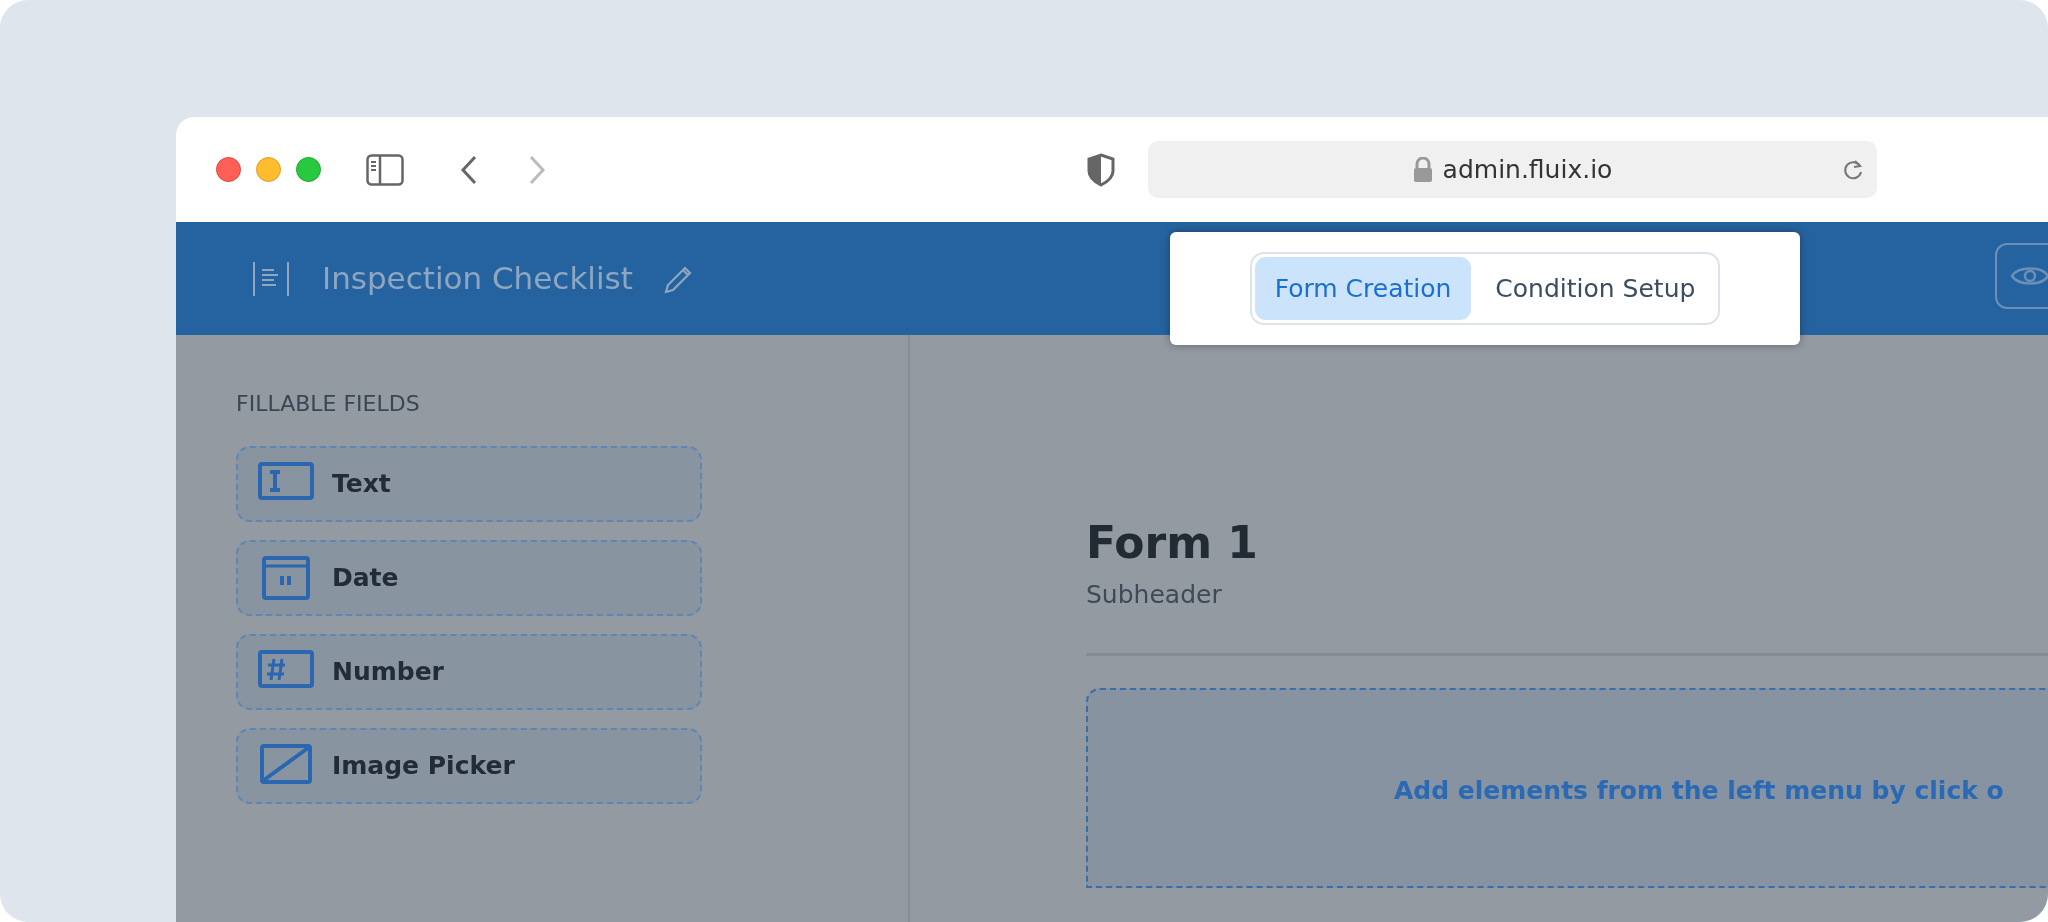 The height and width of the screenshot is (922, 2048). I want to click on field-type-label: Text, so click(361, 484).